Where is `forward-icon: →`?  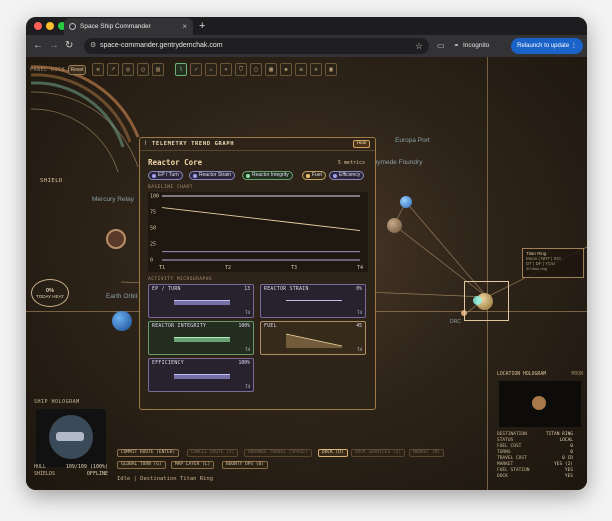
forward-icon: → is located at coordinates (54, 46).